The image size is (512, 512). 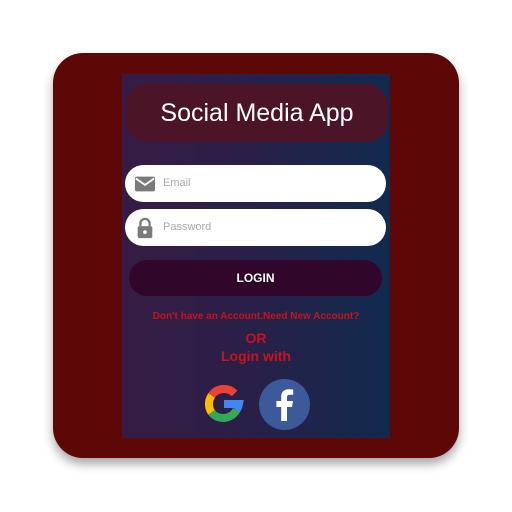 What do you see at coordinates (256, 356) in the screenshot?
I see `login-with-label: Login with` at bounding box center [256, 356].